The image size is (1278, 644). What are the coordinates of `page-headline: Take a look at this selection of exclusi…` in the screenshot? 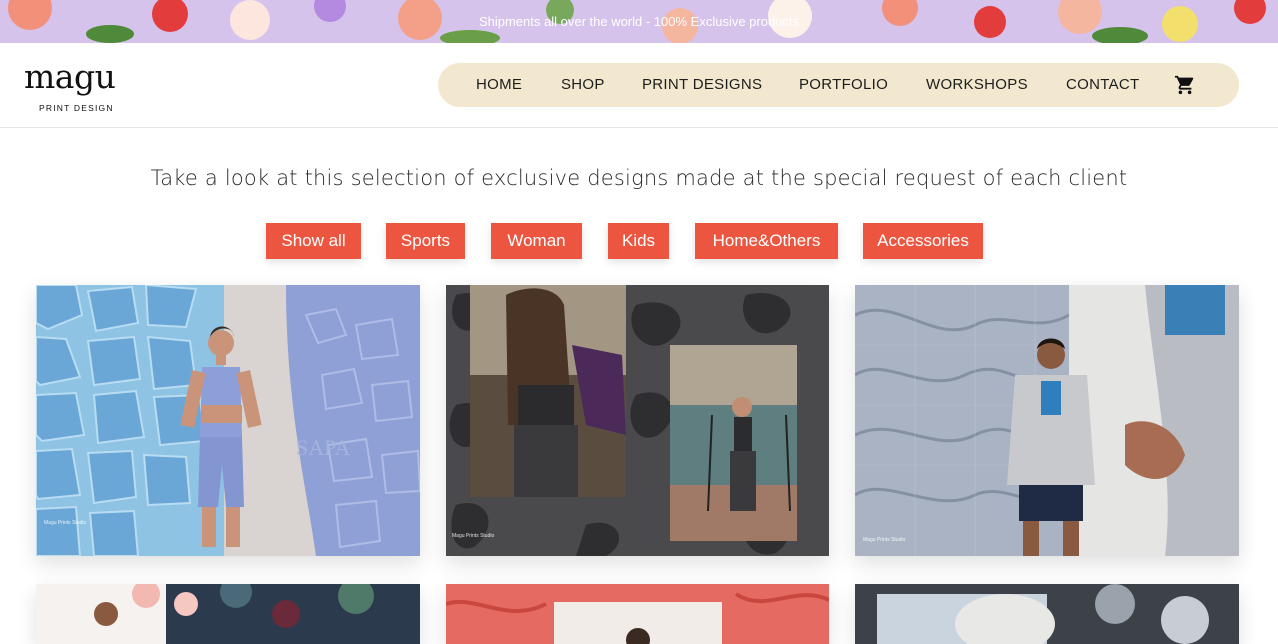 It's located at (639, 178).